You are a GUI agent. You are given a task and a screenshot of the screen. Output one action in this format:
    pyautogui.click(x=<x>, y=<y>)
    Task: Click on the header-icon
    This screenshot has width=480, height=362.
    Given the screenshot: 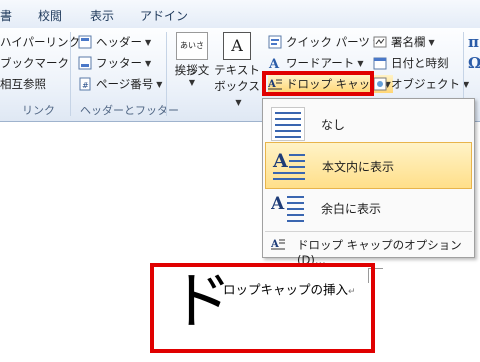 What is the action you would take?
    pyautogui.click(x=85, y=42)
    